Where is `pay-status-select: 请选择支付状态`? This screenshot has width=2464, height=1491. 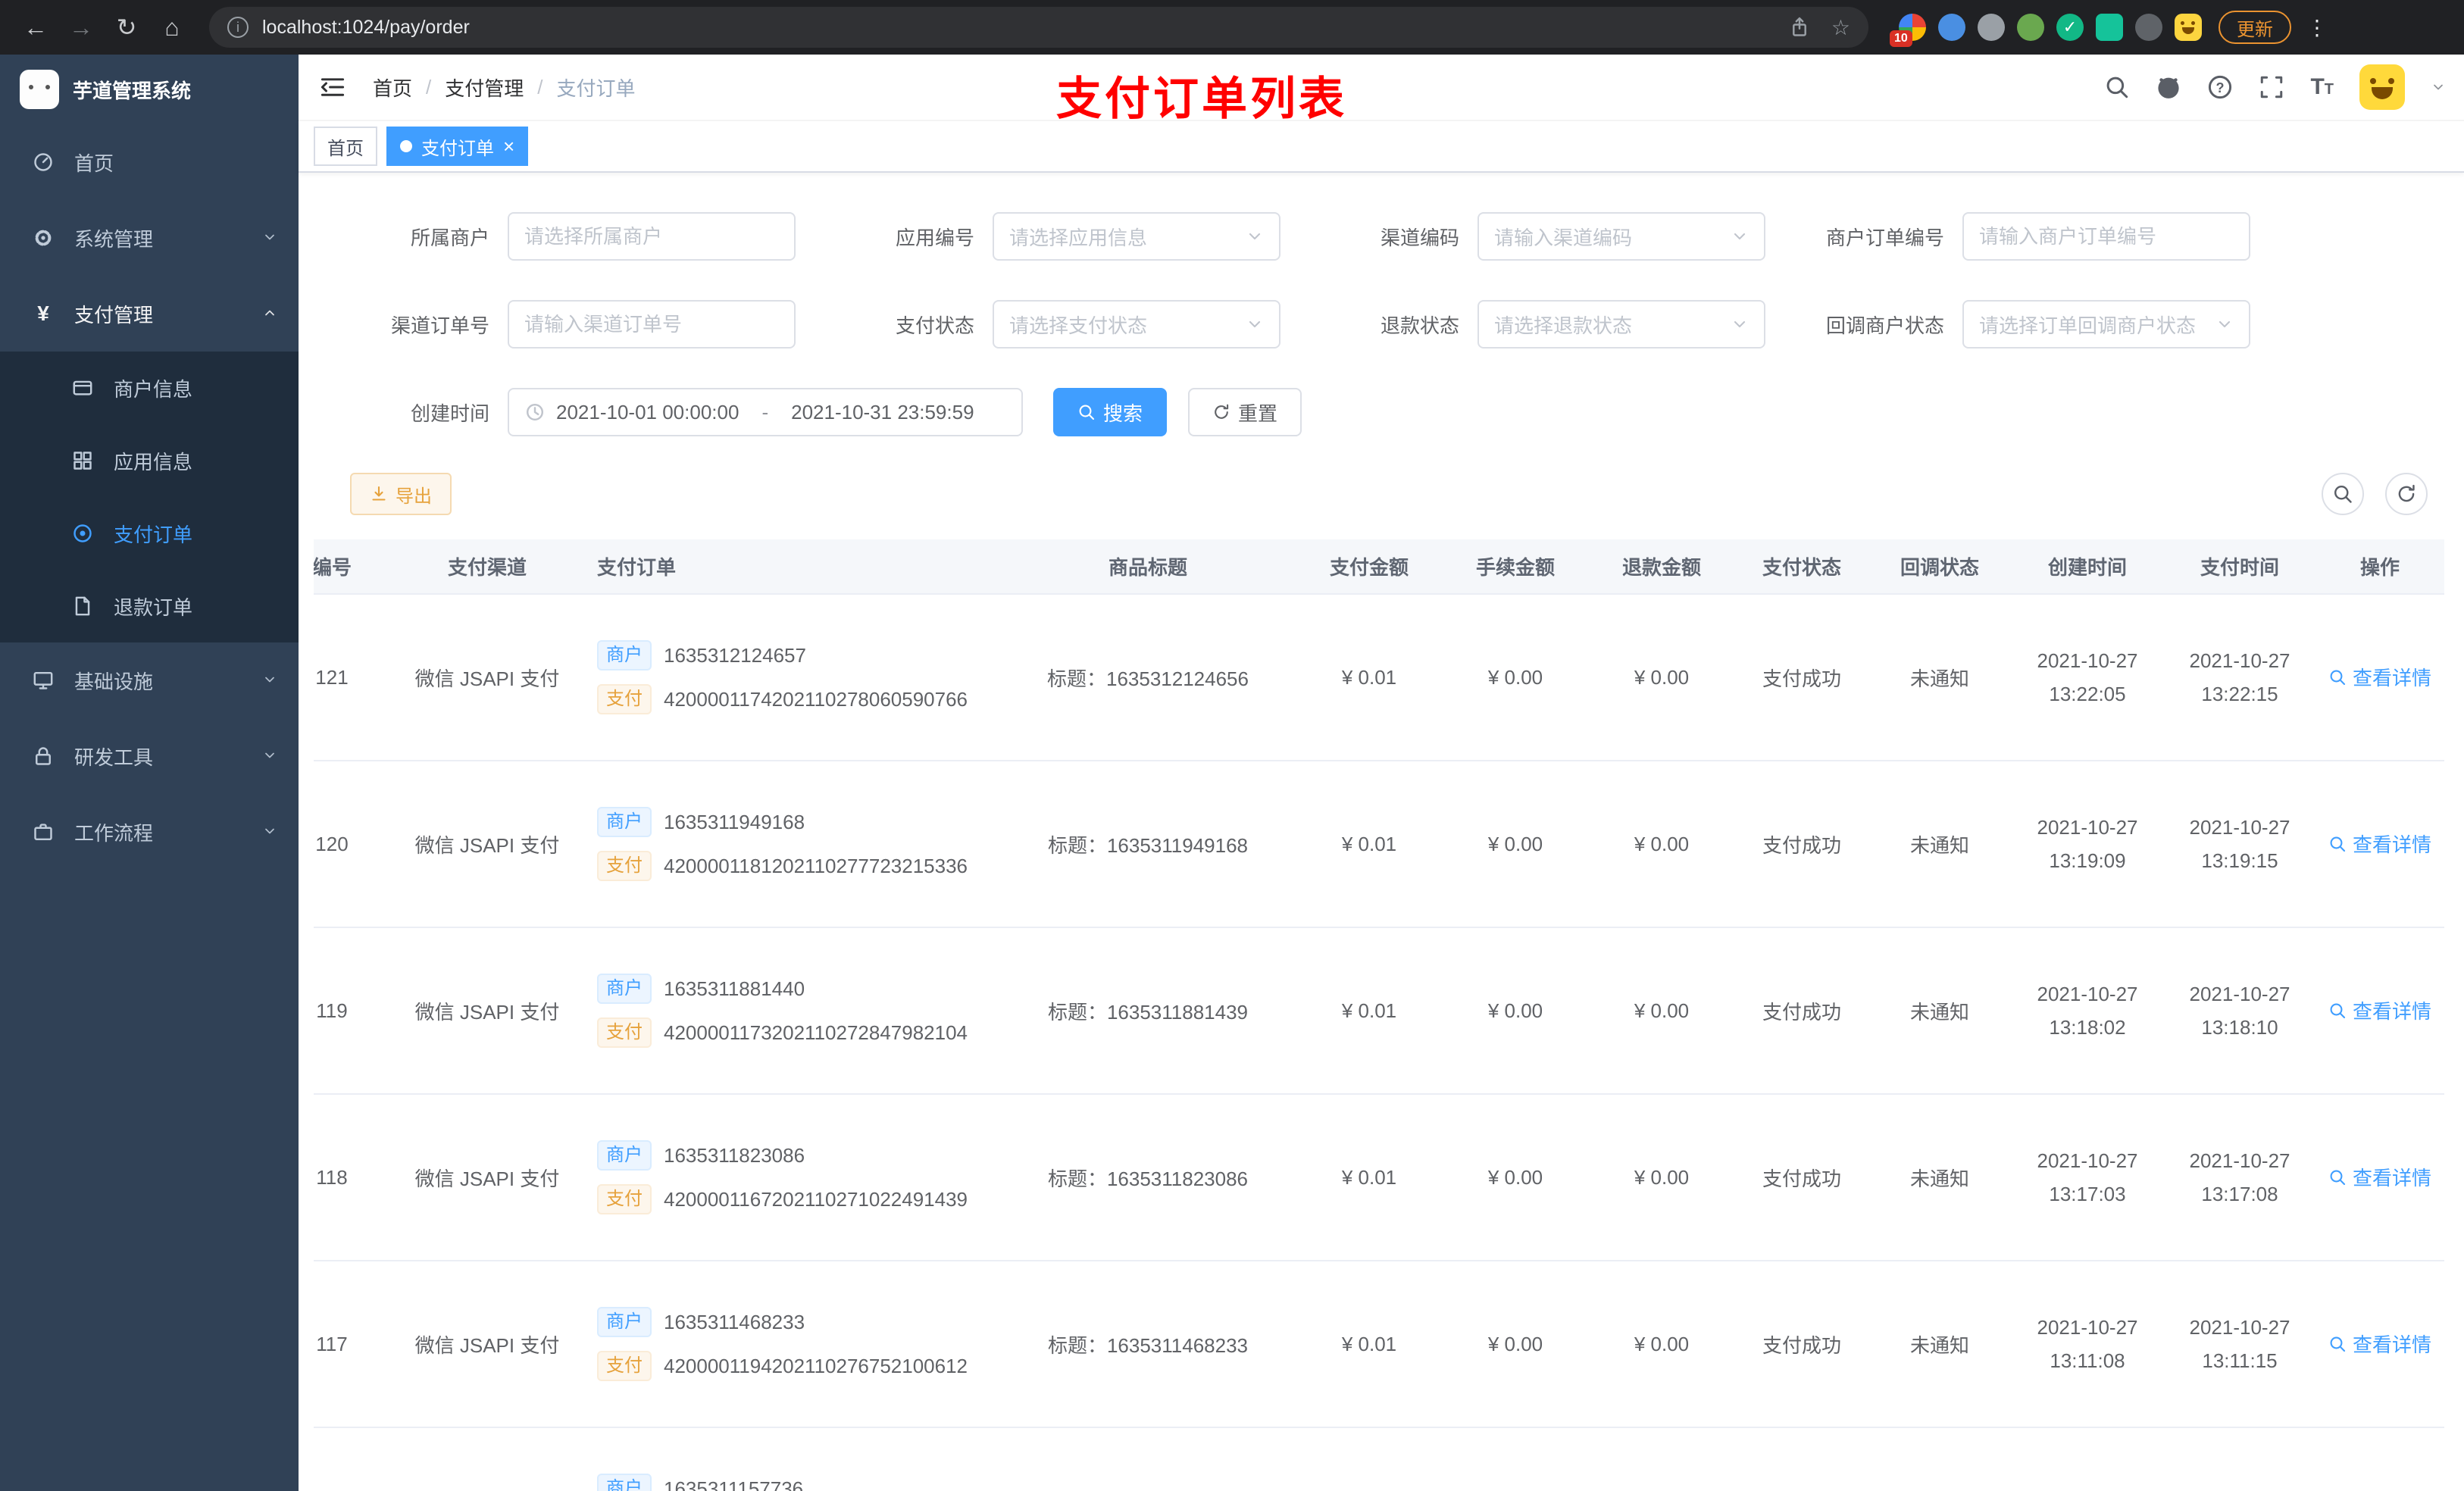
pay-status-select: 请选择支付状态 is located at coordinates (1136, 324).